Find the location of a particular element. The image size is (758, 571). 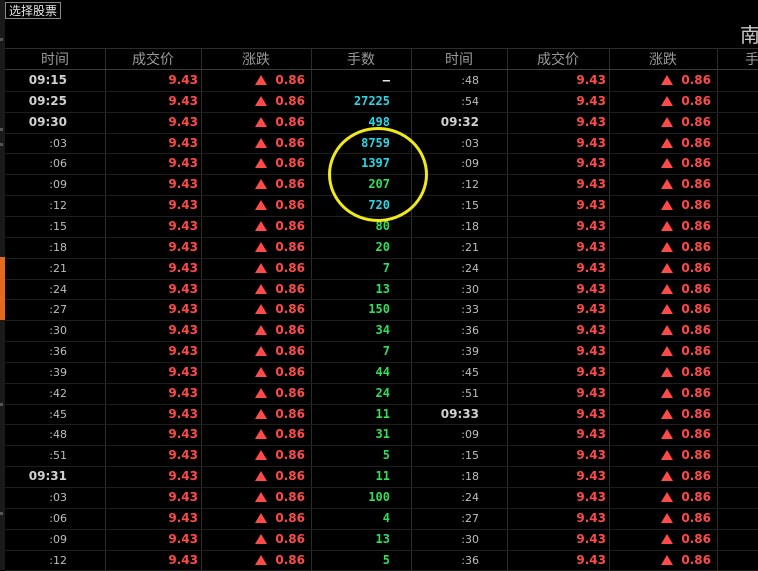

volume-cell: 20 is located at coordinates (382, 247).